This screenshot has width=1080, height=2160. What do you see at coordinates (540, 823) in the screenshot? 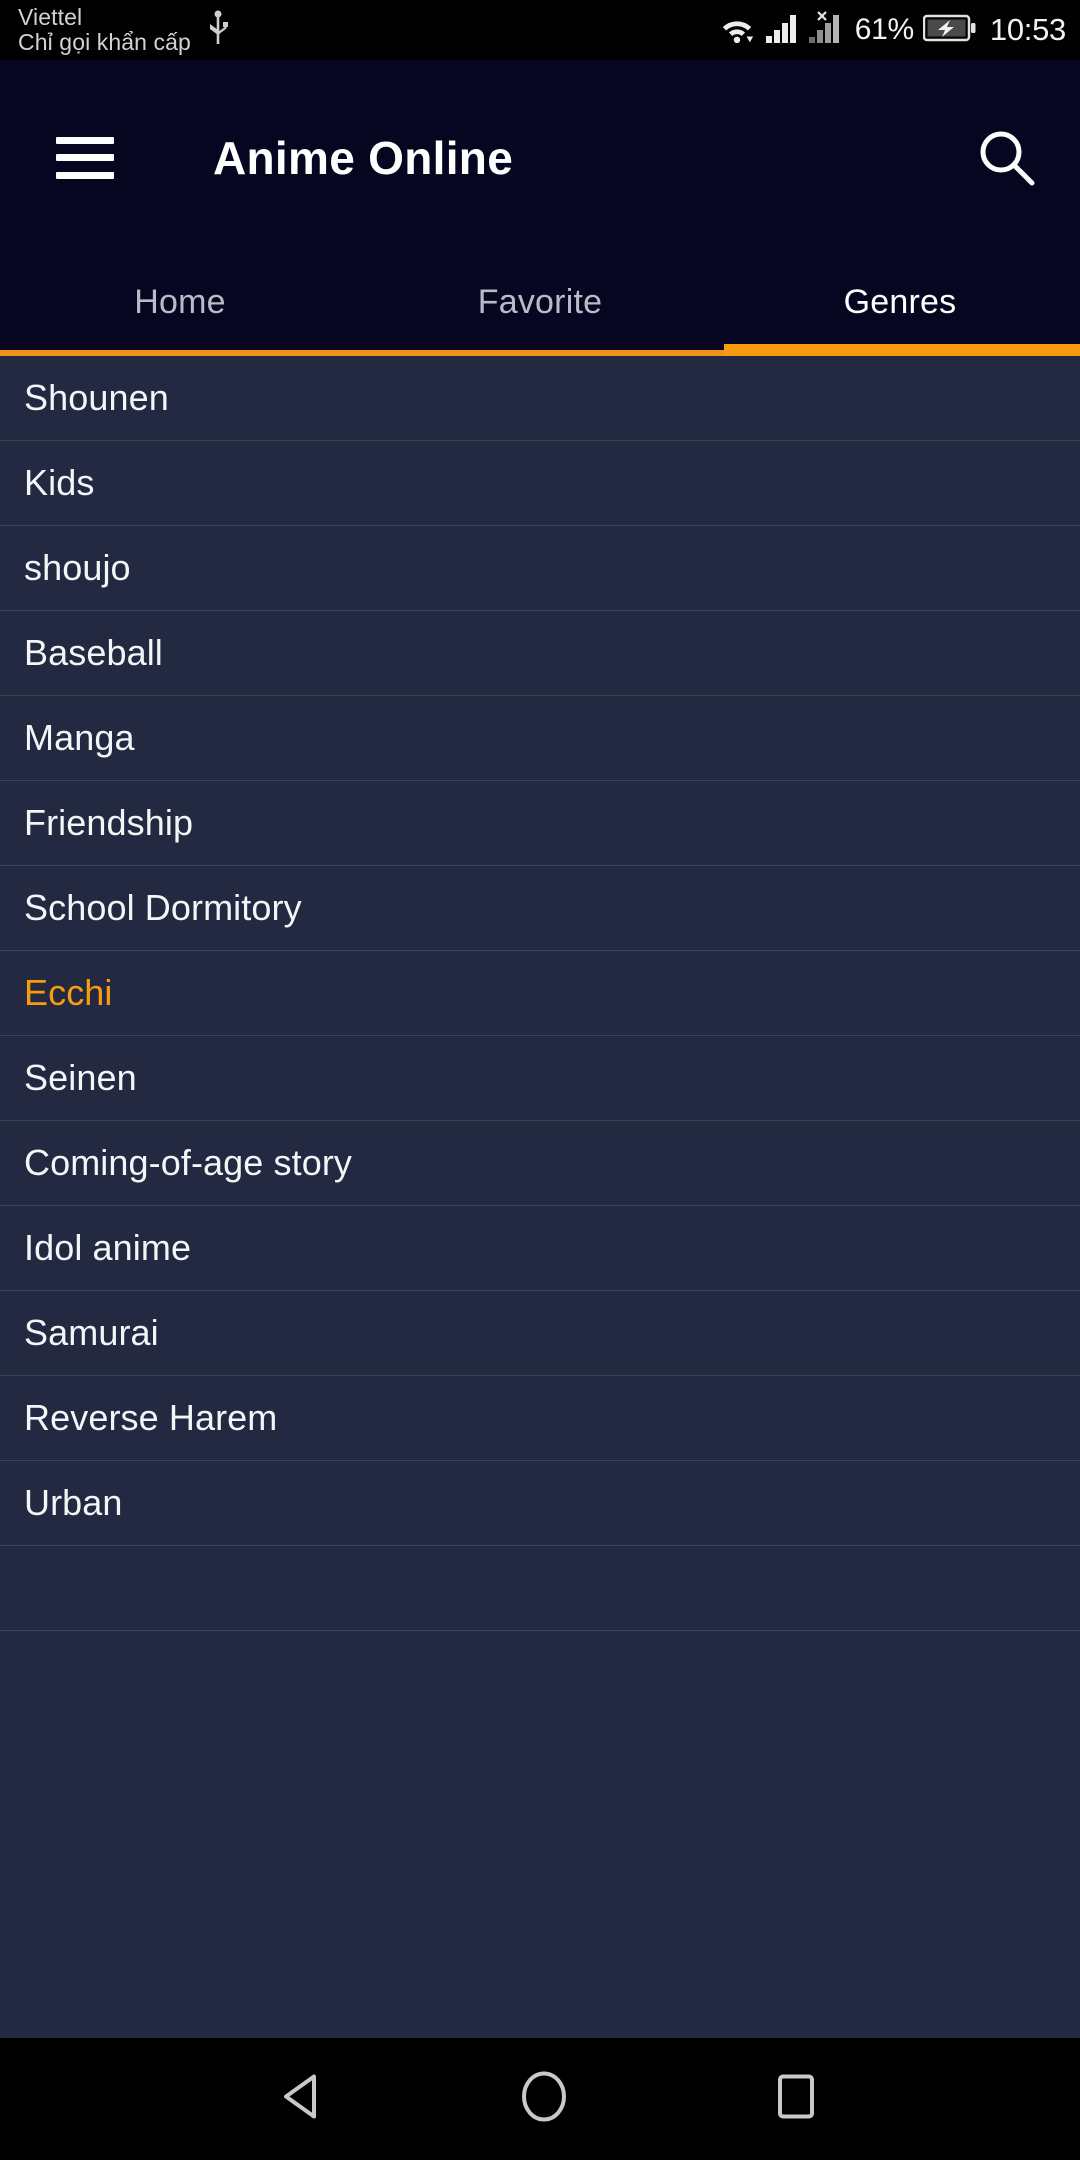
I see `list-item: Friendship` at bounding box center [540, 823].